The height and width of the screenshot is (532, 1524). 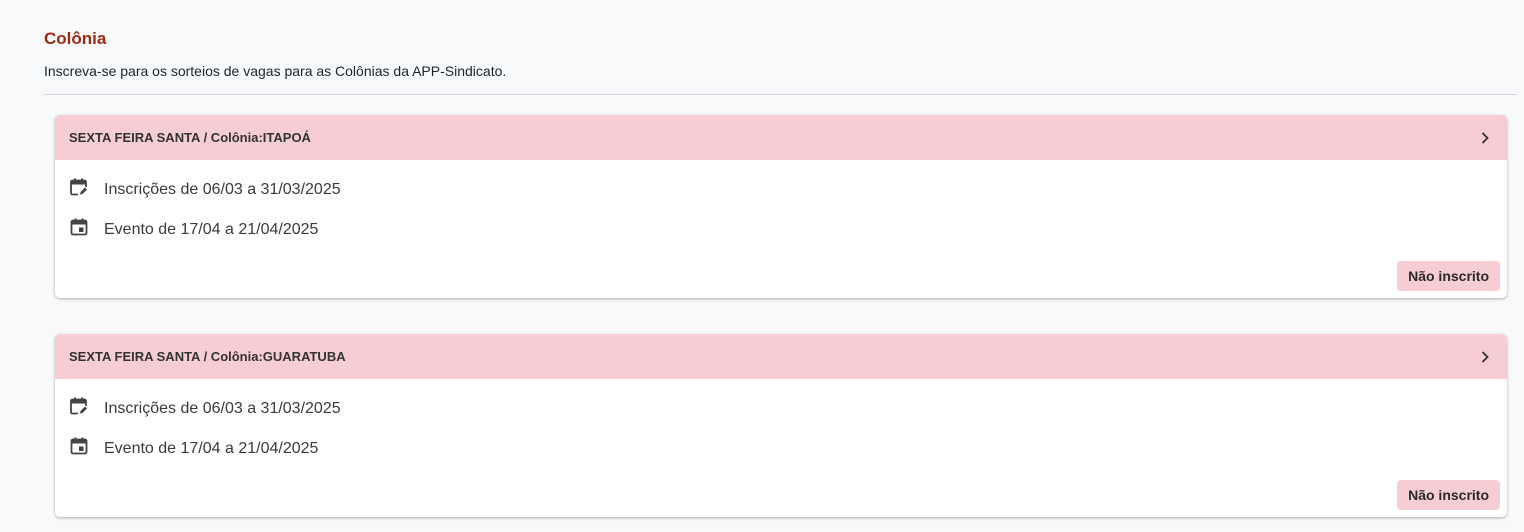 What do you see at coordinates (190, 137) in the screenshot?
I see `card-title: SEXTA FEIRA SANTA / Colônia:ITAPOÁ` at bounding box center [190, 137].